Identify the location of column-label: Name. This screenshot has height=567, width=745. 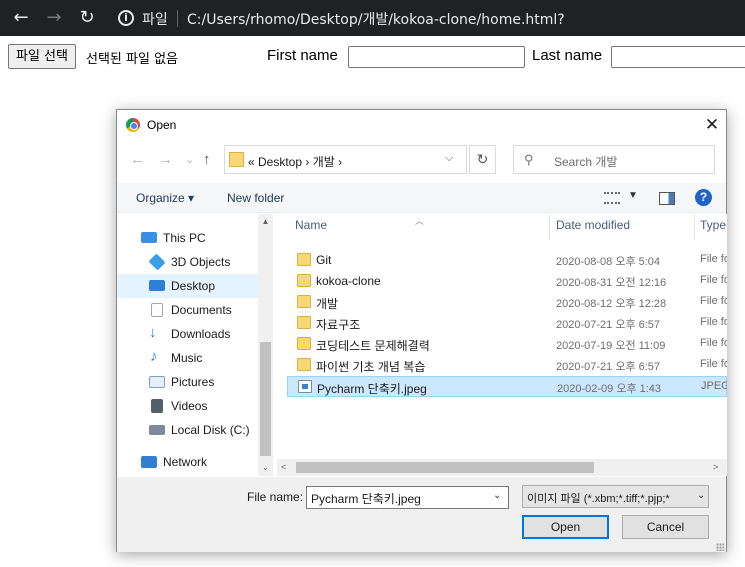
(311, 225).